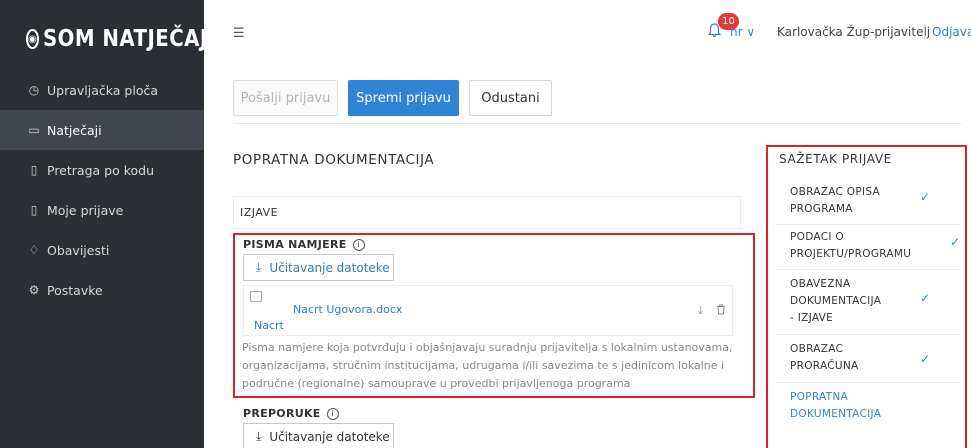 Image resolution: width=971 pixels, height=448 pixels. I want to click on header-divider, so click(924, 32).